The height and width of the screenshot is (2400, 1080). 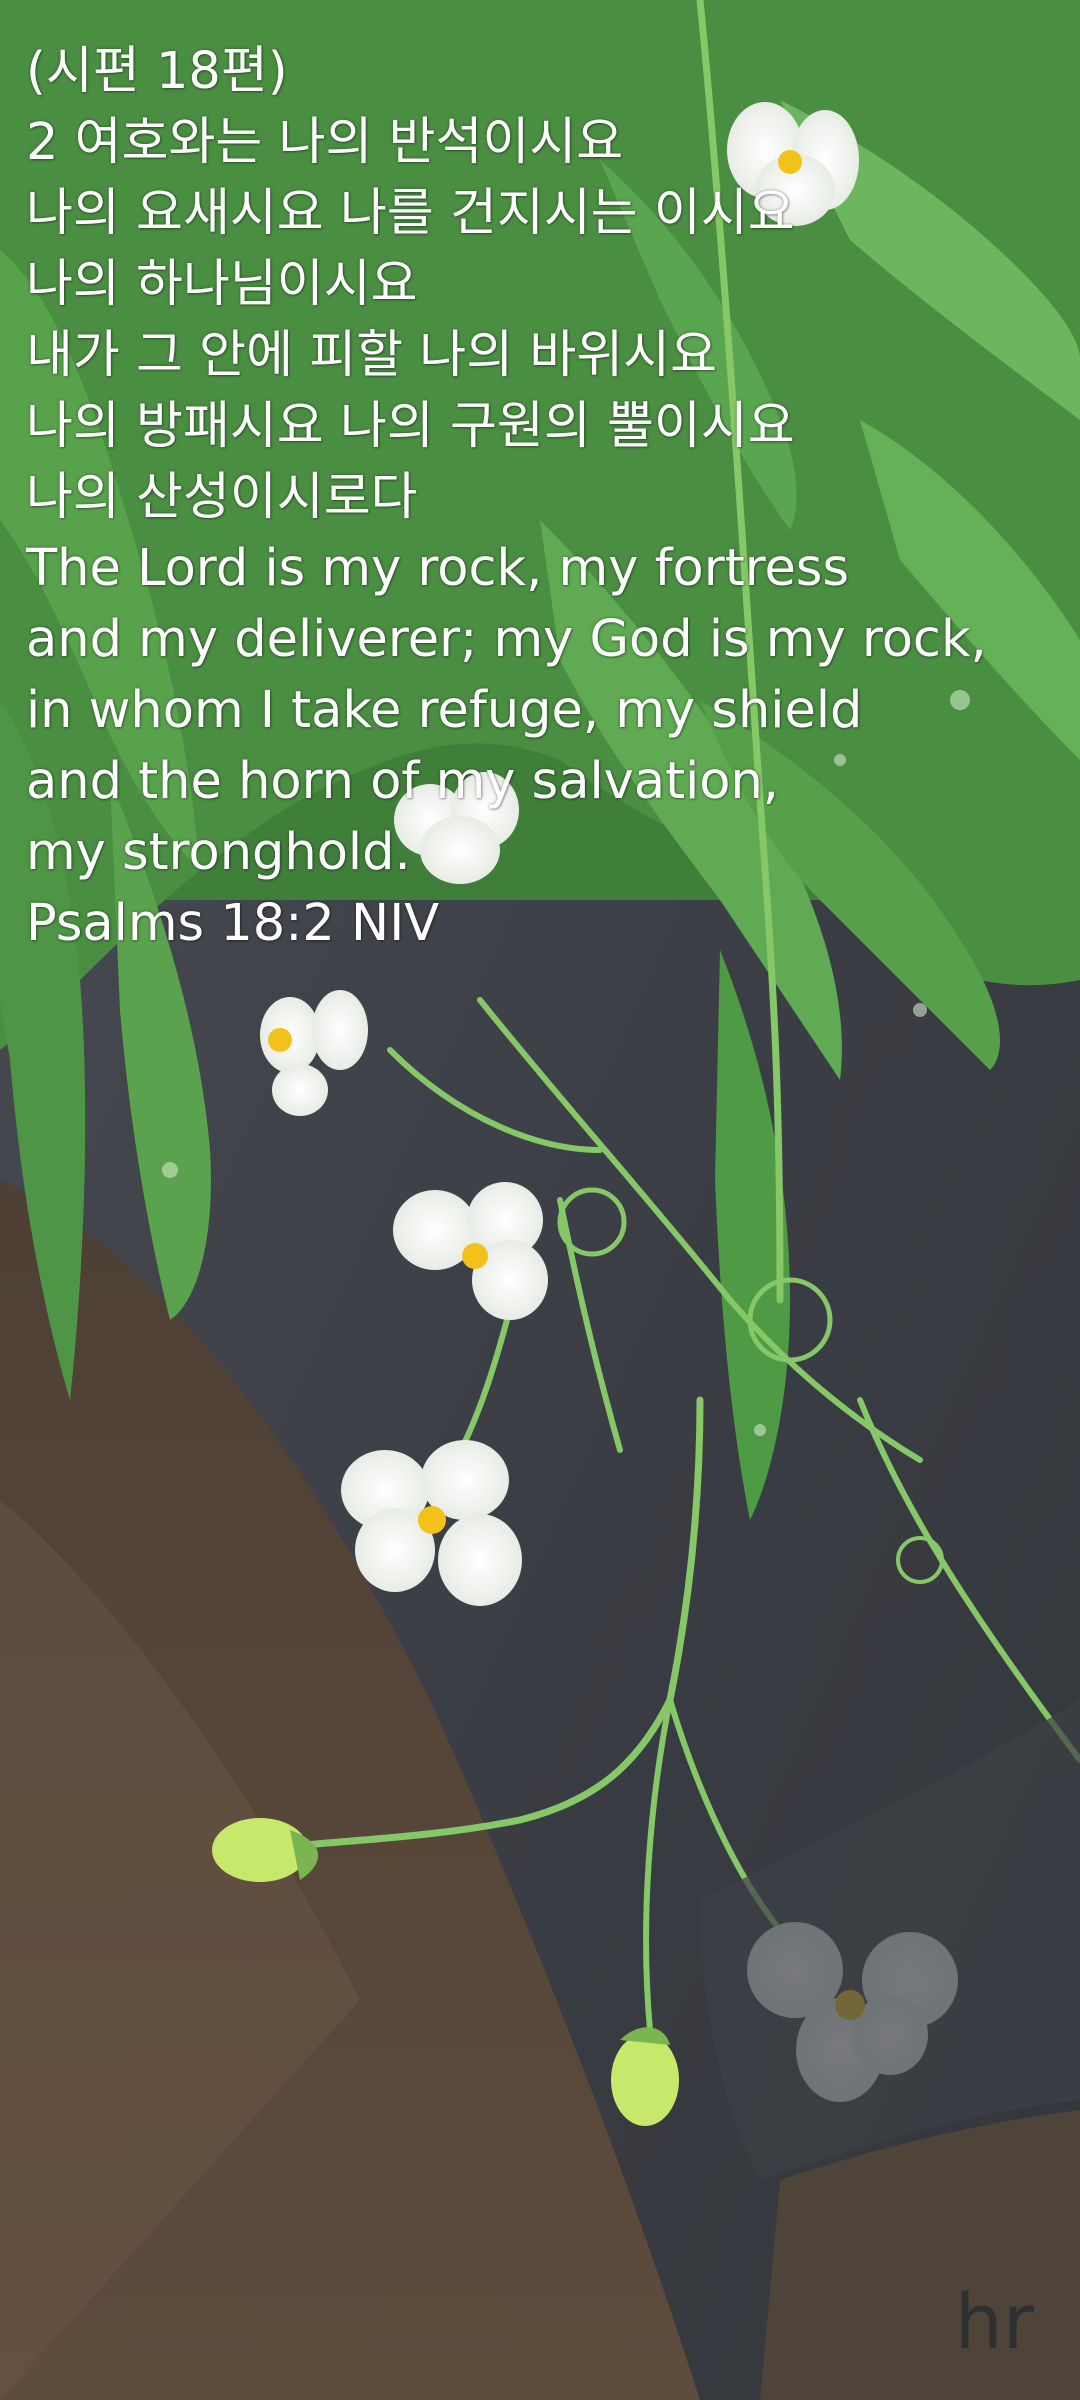 I want to click on verse-english-line: my stronghold., so click(x=218, y=852).